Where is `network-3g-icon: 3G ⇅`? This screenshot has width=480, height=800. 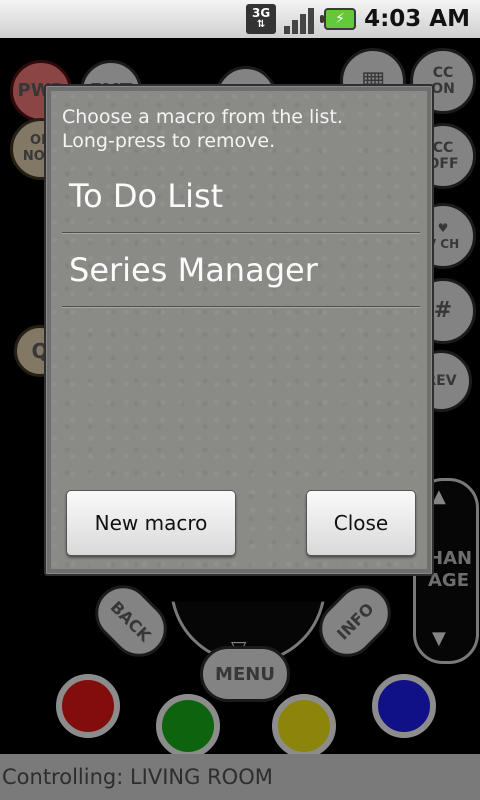 network-3g-icon: 3G ⇅ is located at coordinates (261, 19).